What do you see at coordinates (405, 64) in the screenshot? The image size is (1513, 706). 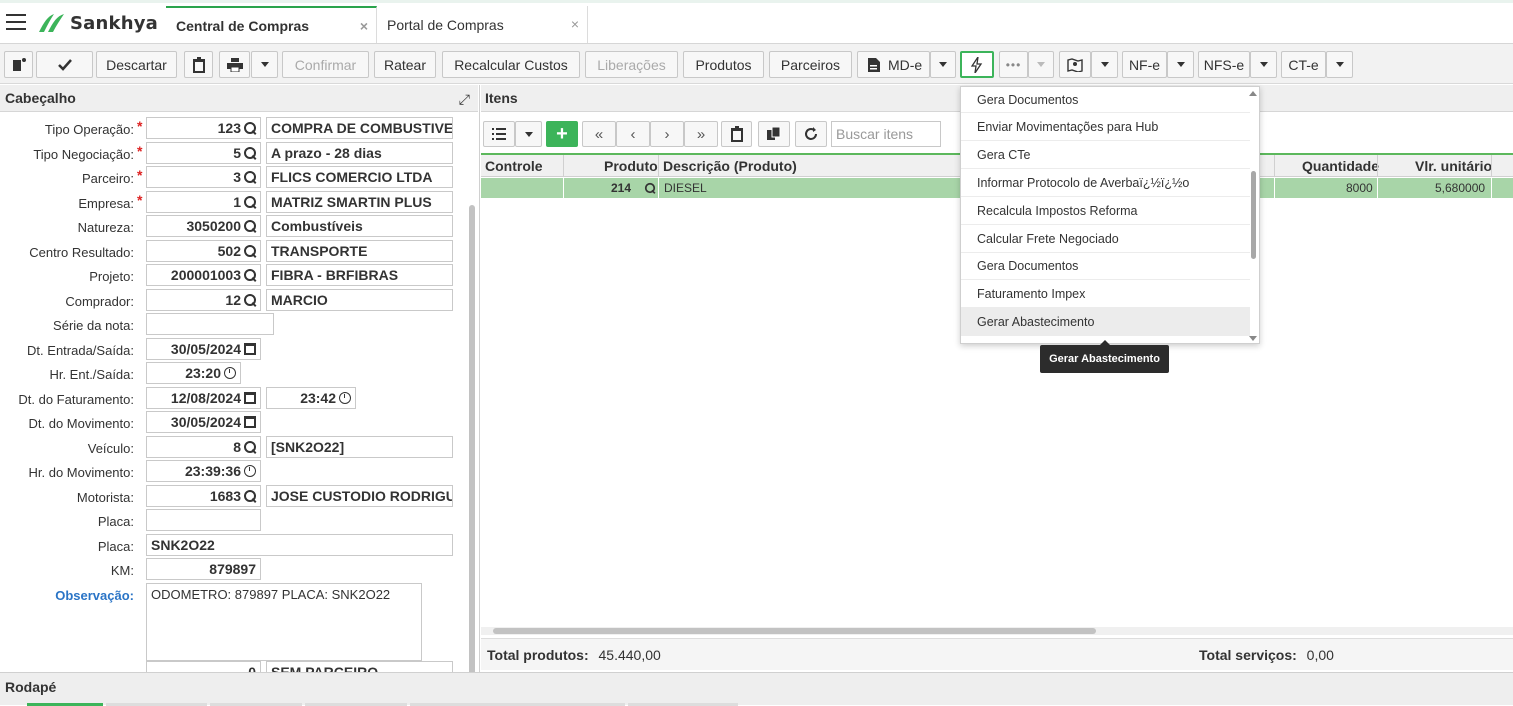 I see `ratear-button: Ratear` at bounding box center [405, 64].